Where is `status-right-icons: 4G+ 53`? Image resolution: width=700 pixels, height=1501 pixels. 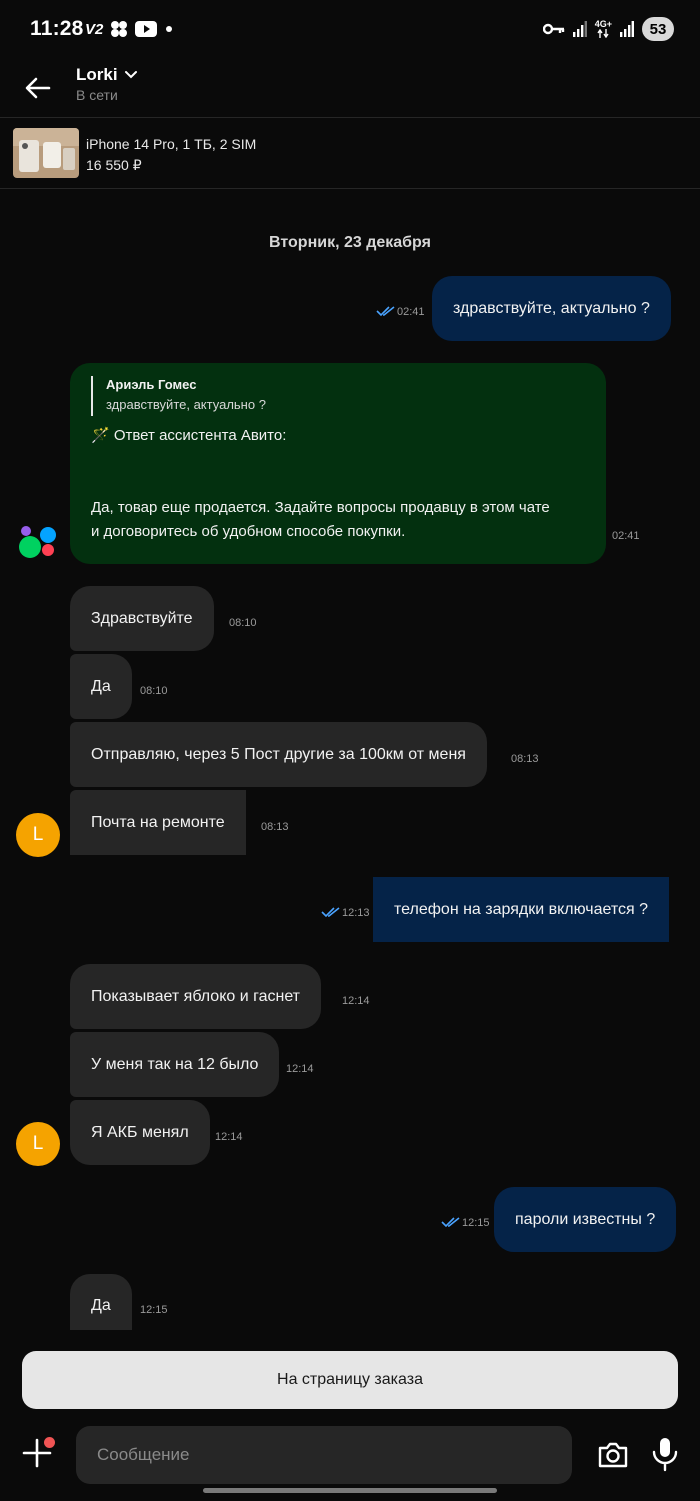 status-right-icons: 4G+ 53 is located at coordinates (608, 29).